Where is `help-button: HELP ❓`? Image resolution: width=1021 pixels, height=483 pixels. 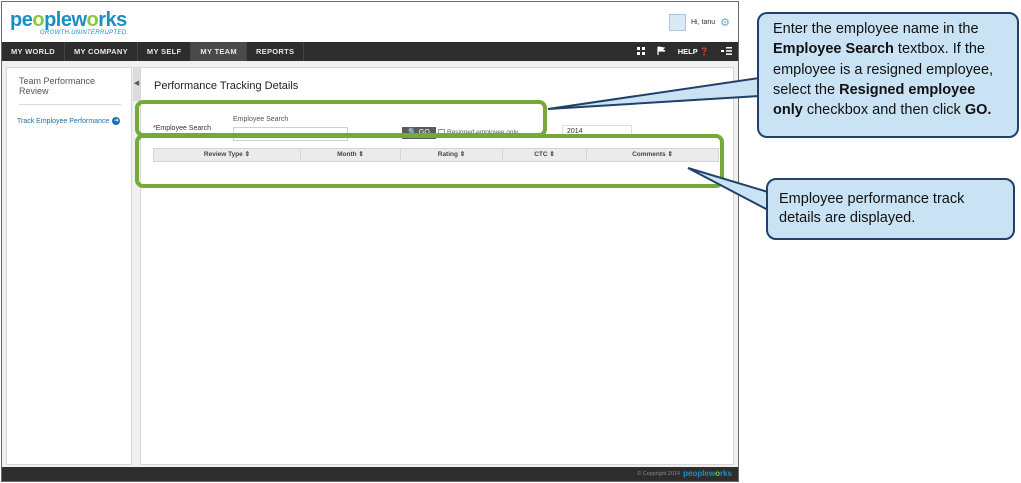 help-button: HELP ❓ is located at coordinates (693, 51).